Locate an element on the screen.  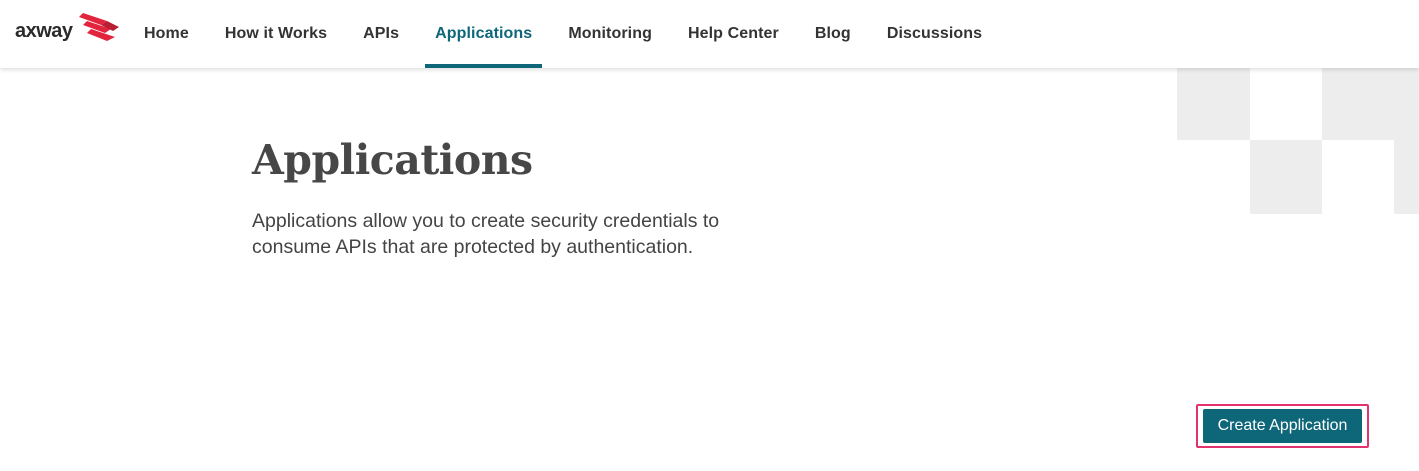
axway-logo: axway is located at coordinates (67, 29).